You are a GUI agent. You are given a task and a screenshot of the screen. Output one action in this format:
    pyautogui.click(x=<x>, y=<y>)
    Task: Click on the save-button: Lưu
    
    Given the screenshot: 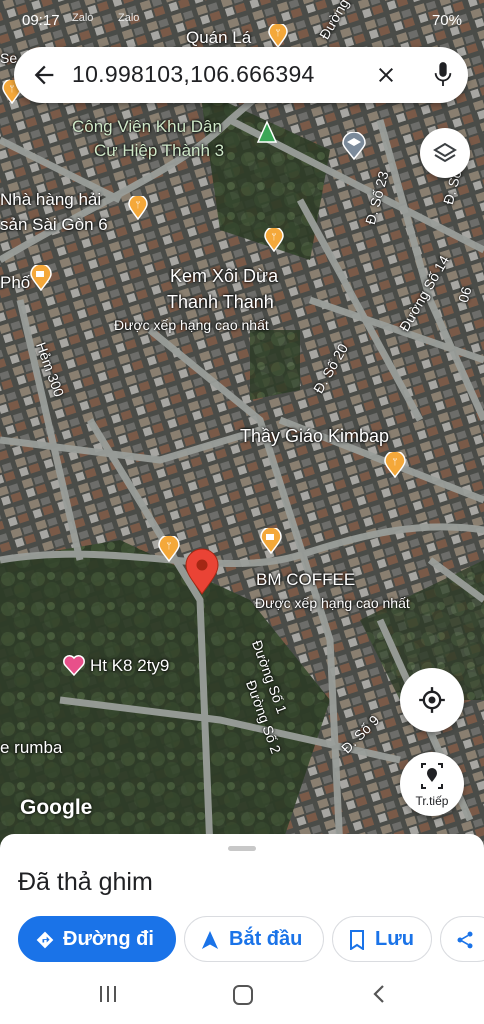 What is the action you would take?
    pyautogui.click(x=382, y=939)
    